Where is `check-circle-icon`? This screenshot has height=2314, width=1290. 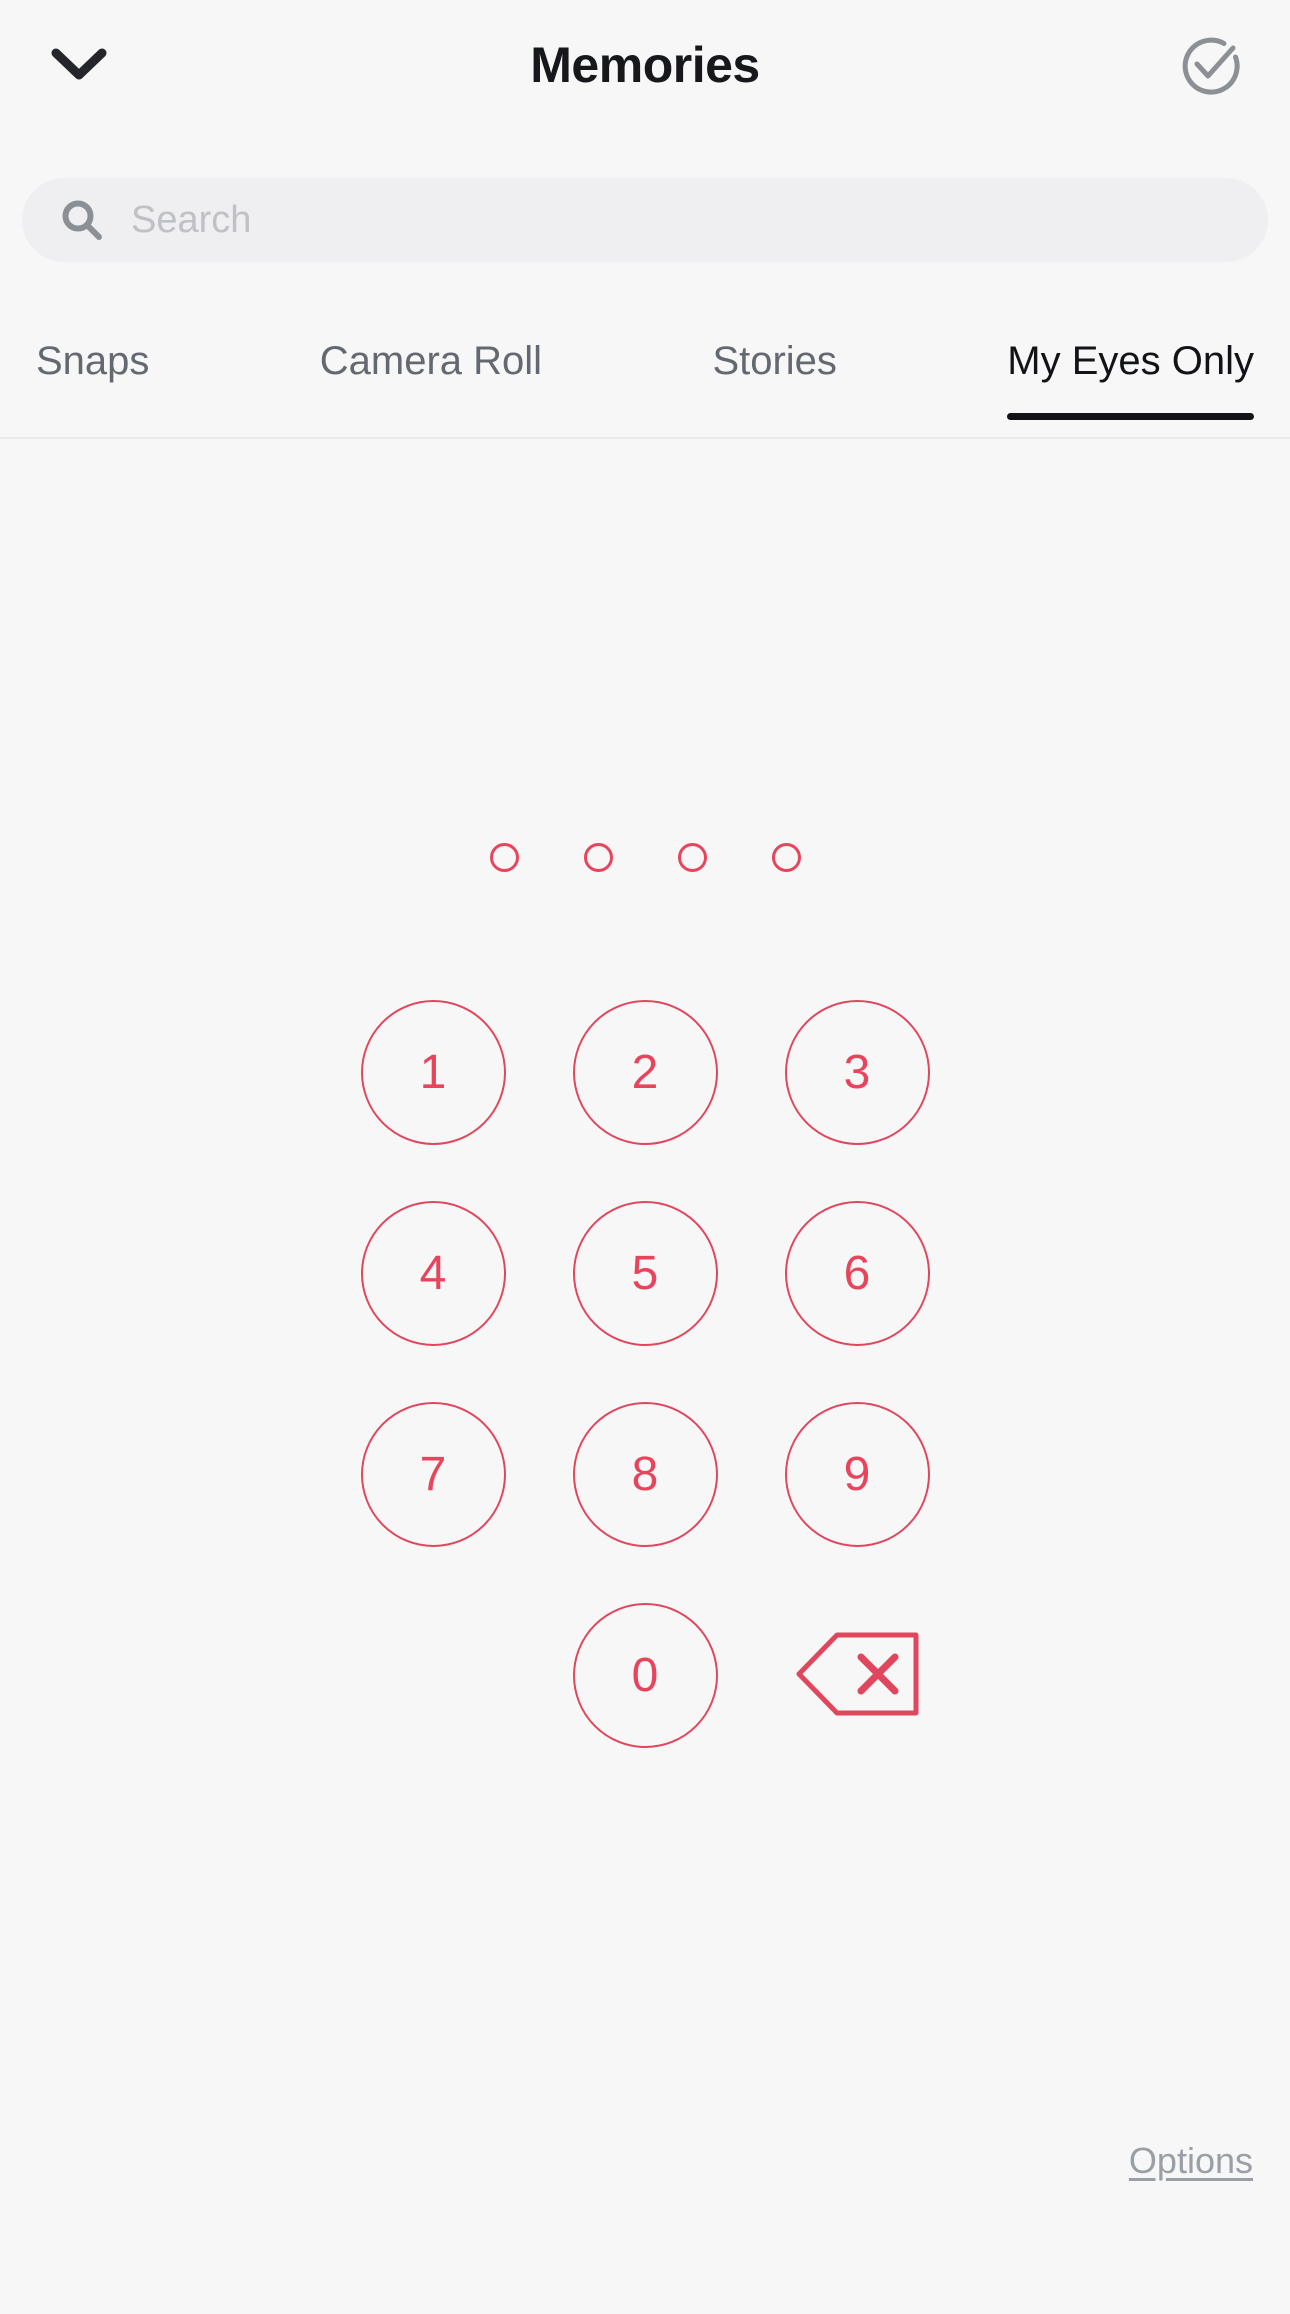 check-circle-icon is located at coordinates (1211, 67).